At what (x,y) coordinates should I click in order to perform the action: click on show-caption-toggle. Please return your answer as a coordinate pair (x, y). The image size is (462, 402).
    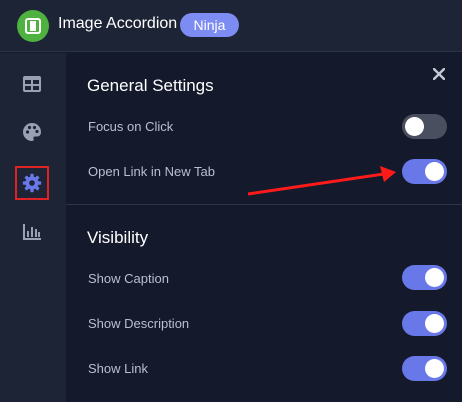
    Looking at the image, I should click on (424, 277).